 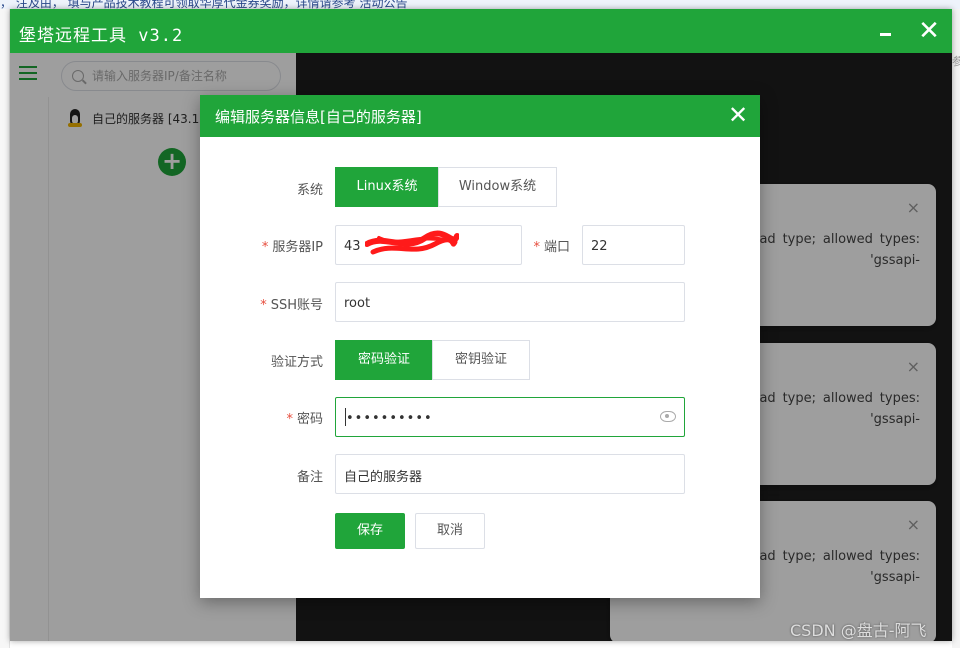 I want to click on remark-input, so click(x=509, y=475).